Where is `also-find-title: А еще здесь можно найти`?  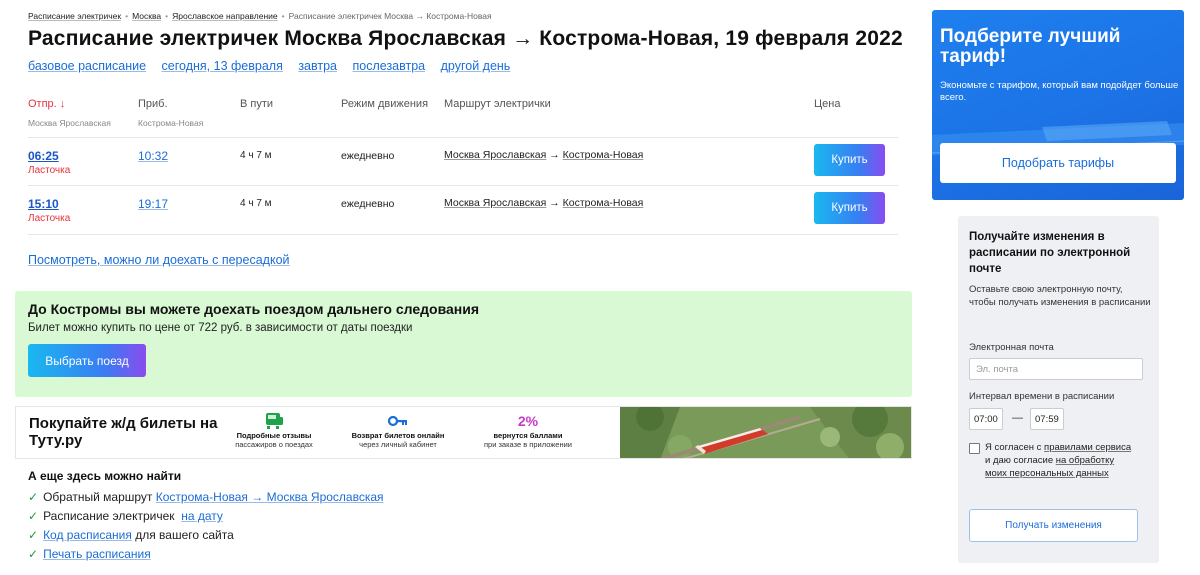
also-find-title: А еще здесь можно найти is located at coordinates (105, 476).